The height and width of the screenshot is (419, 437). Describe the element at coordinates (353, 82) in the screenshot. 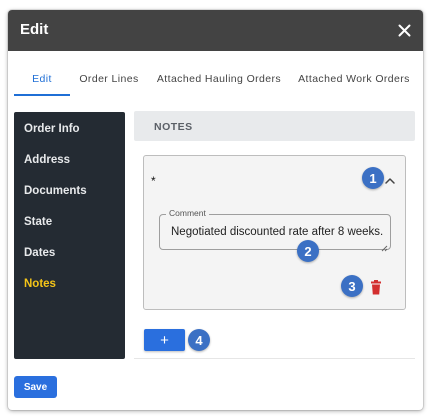

I see `tab-attached-work-orders: Attached Work Orders` at that location.